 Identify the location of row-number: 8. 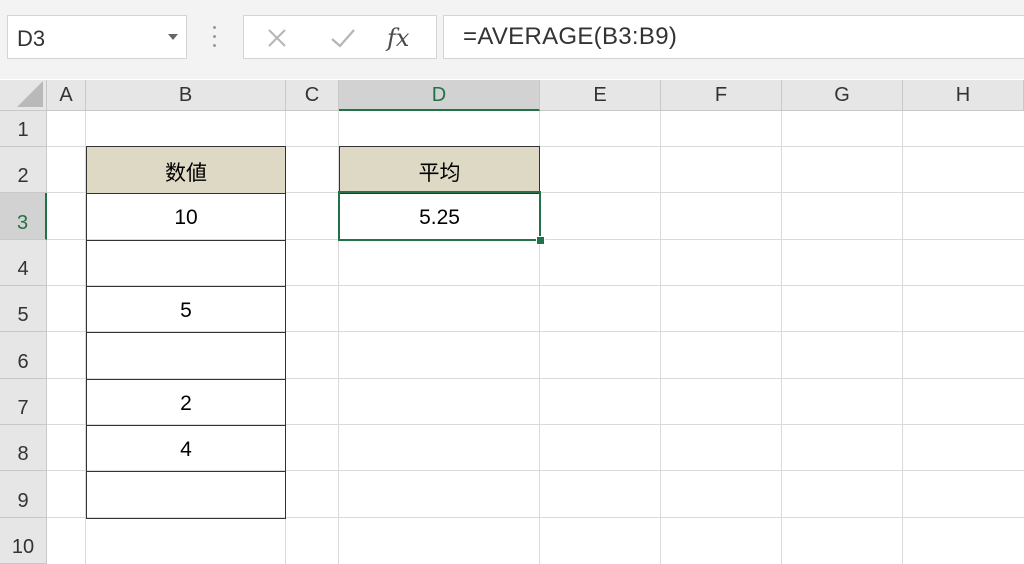
(23, 454).